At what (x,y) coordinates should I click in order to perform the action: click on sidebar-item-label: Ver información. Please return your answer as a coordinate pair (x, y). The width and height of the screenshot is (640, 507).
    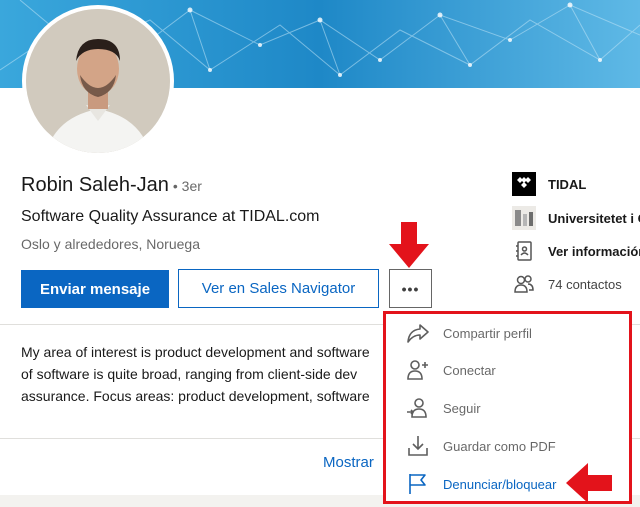
    Looking at the image, I should click on (594, 251).